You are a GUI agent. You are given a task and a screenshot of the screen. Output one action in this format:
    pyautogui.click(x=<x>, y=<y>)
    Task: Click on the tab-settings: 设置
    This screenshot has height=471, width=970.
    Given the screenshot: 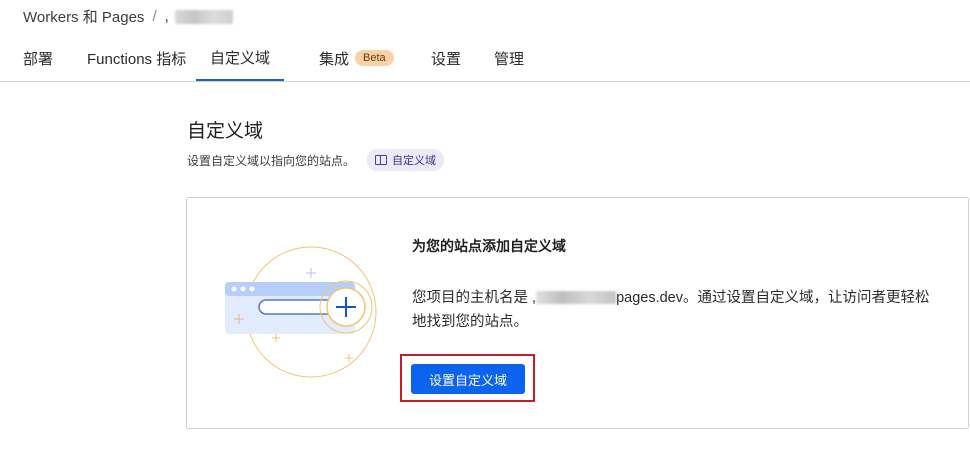 What is the action you would take?
    pyautogui.click(x=446, y=58)
    